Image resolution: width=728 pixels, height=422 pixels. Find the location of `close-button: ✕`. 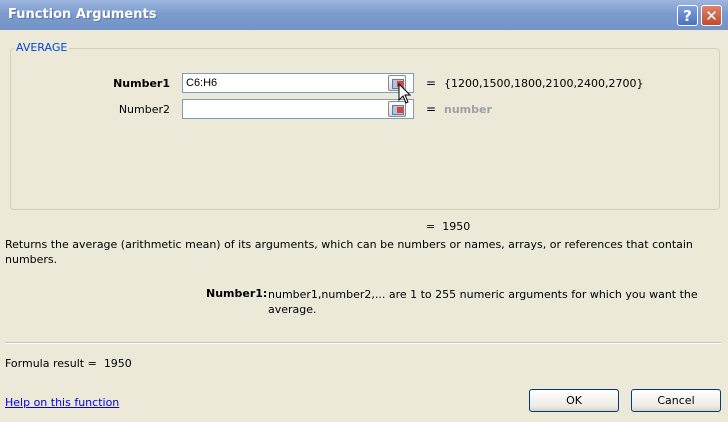

close-button: ✕ is located at coordinates (711, 15).